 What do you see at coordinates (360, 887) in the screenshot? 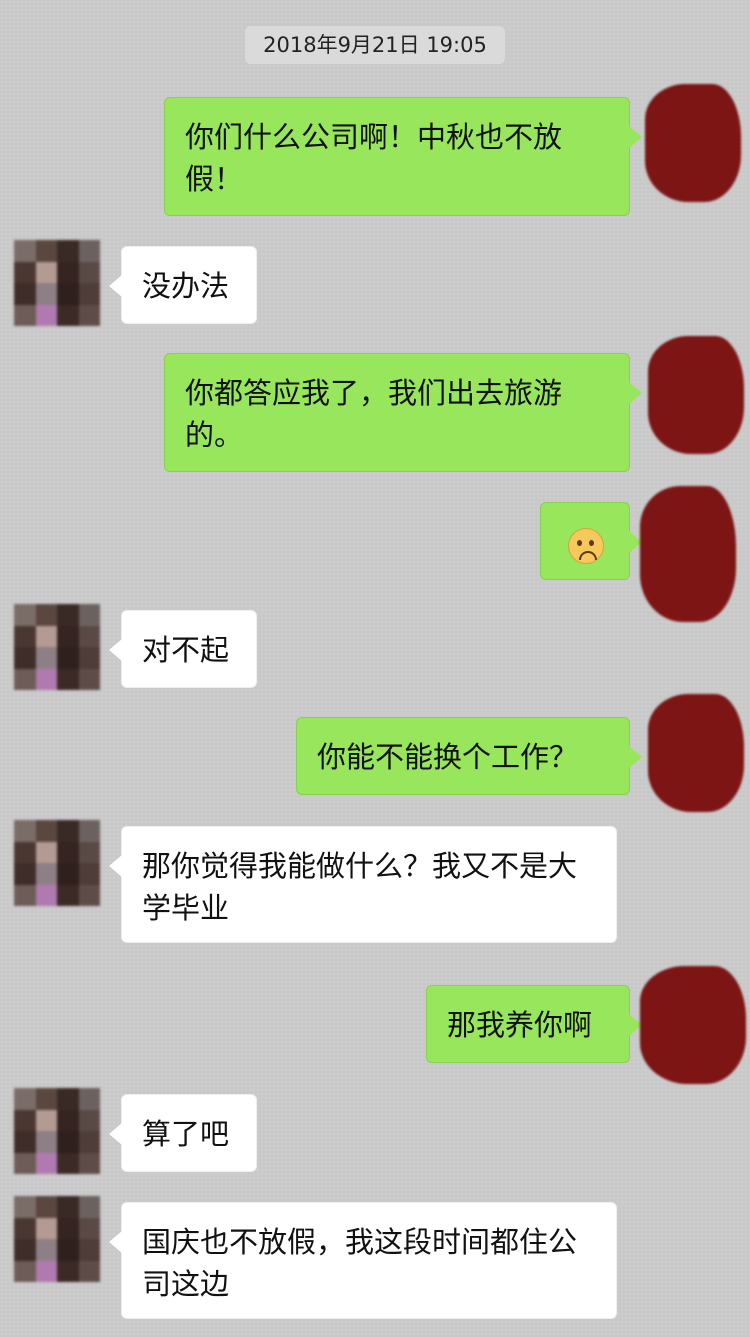
I see `message-text: 那你觉得我能做什么？我又不是大学毕业` at bounding box center [360, 887].